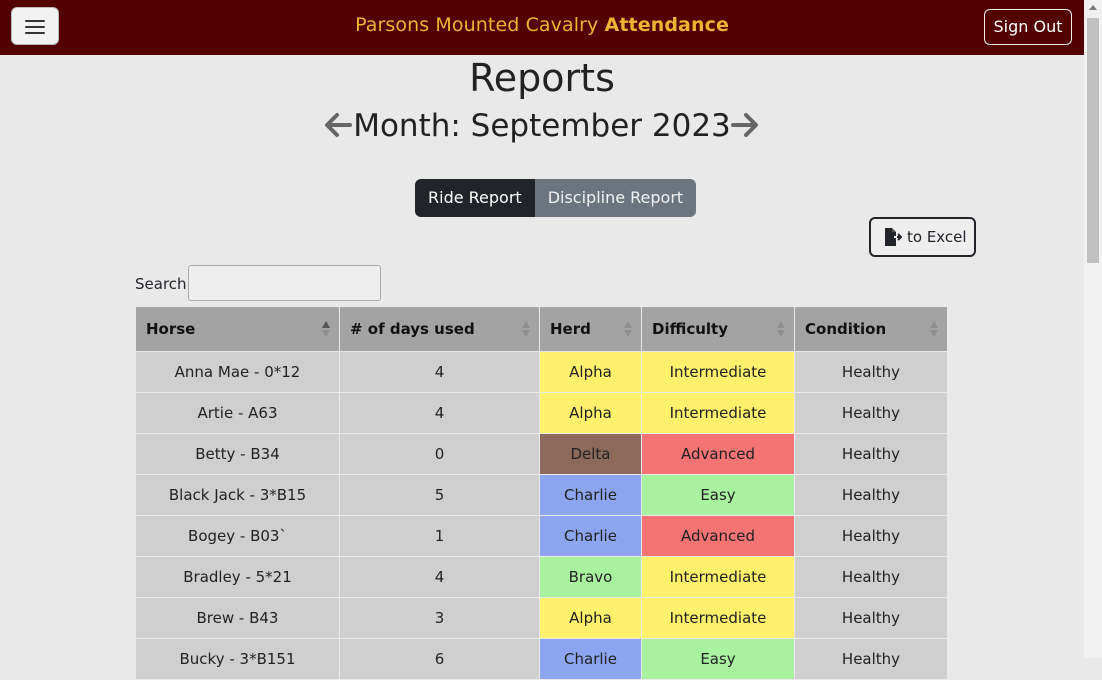  I want to click on cell-days-used: 3, so click(439, 618).